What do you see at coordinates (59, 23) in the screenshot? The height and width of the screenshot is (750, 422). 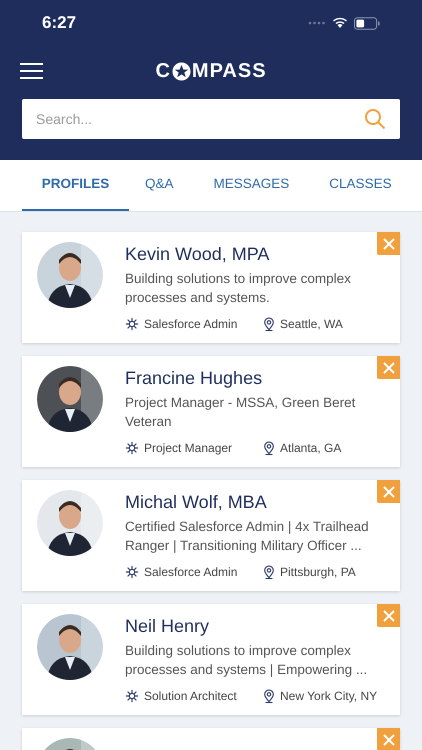 I see `status-time: 6:27` at bounding box center [59, 23].